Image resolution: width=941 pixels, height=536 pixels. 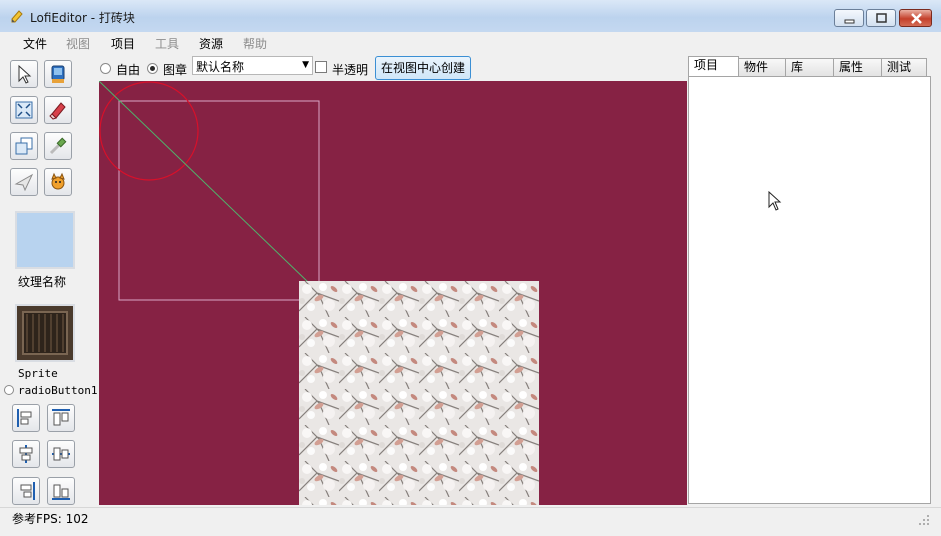 I want to click on eyedropper-tool-button, so click(x=58, y=146).